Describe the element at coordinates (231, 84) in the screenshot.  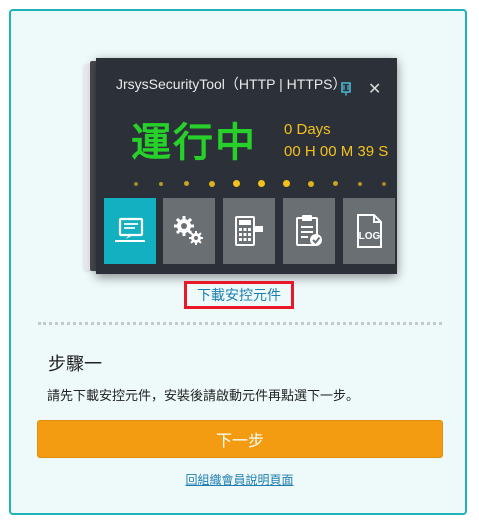
I see `tool-title: JrsysSecurityTool（HTTP | HTTPS）` at that location.